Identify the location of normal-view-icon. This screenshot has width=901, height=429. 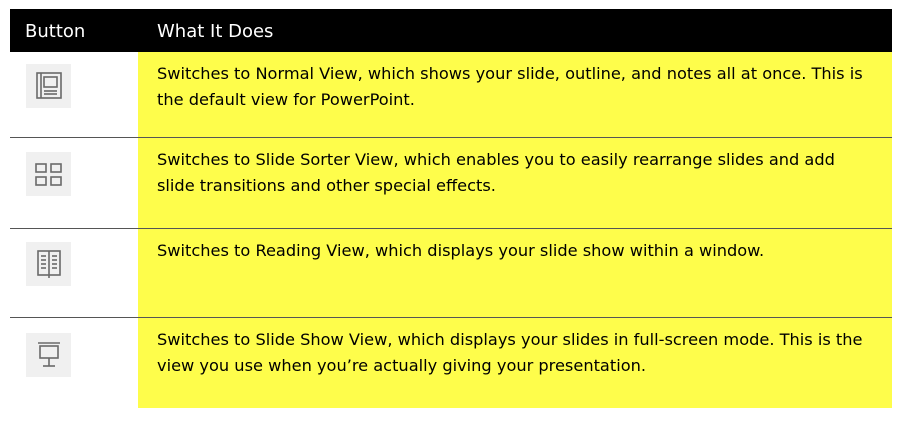
(48, 86).